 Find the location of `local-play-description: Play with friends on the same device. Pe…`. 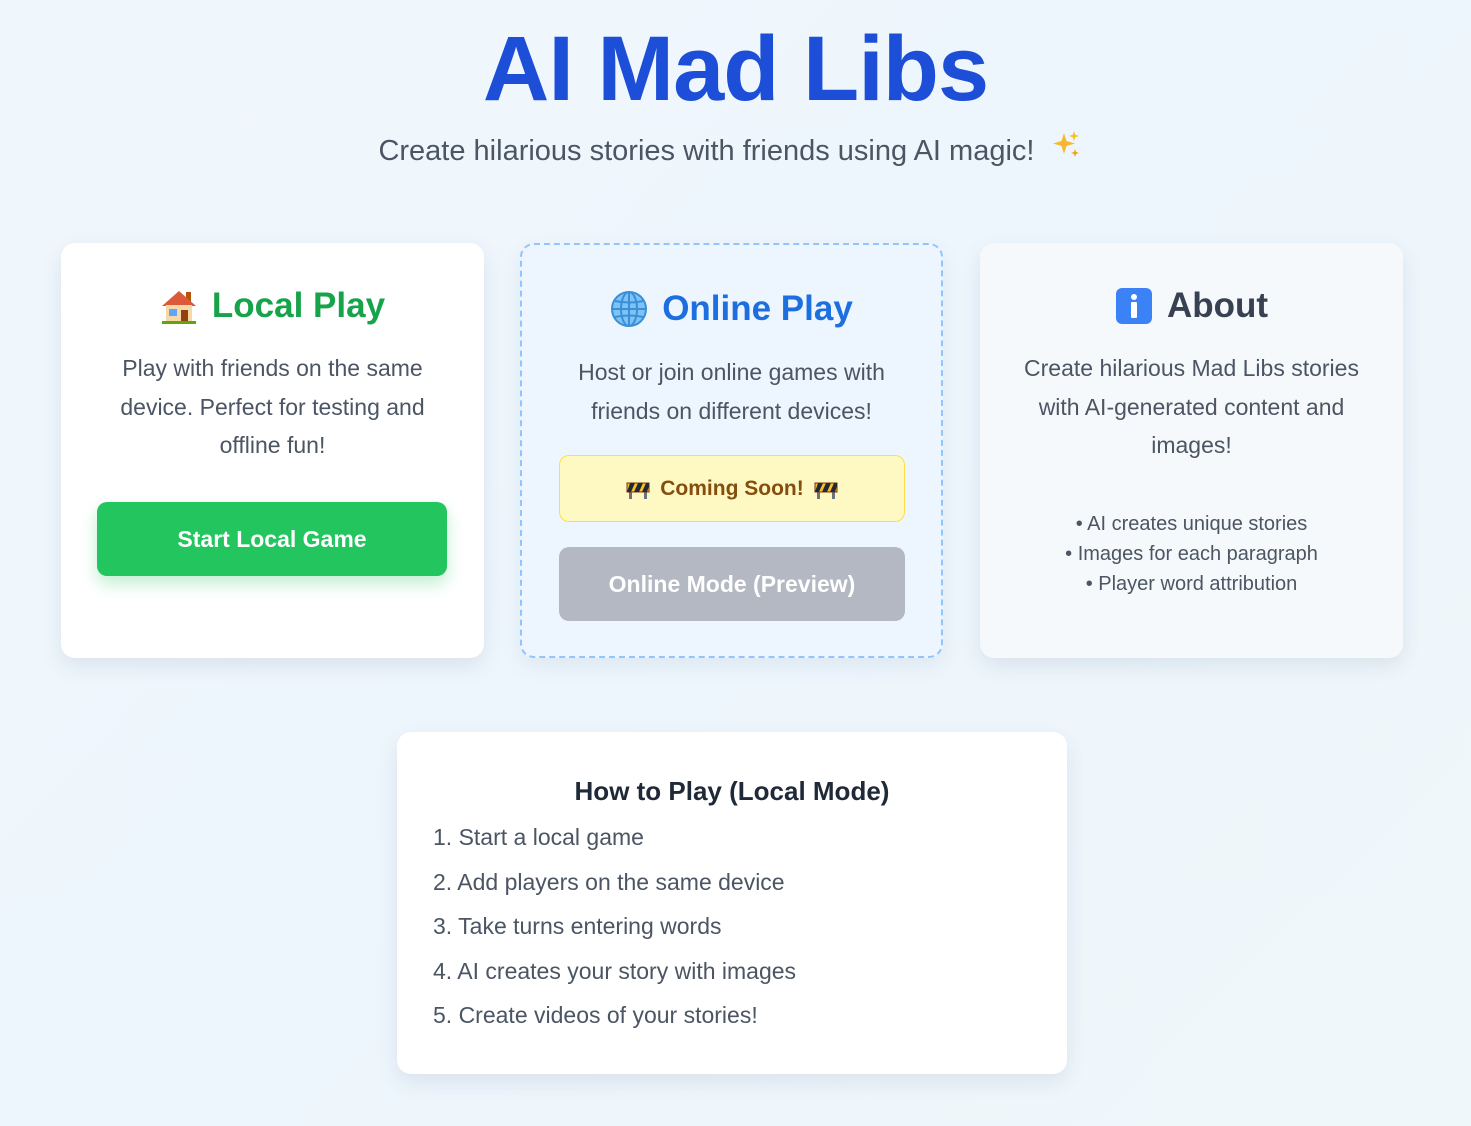

local-play-description: Play with friends on the same device. Pe… is located at coordinates (272, 406).